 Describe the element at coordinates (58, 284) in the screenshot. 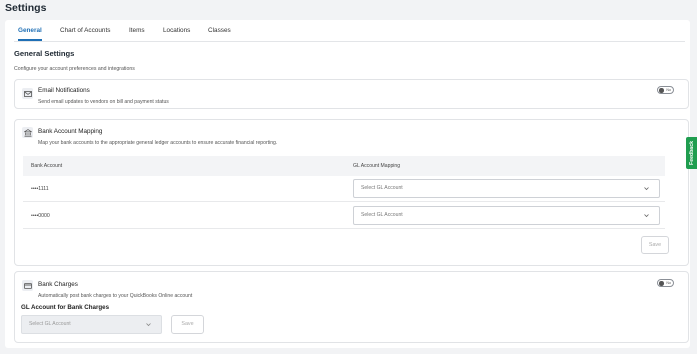

I see `bank-charges-title: Bank Charges` at that location.